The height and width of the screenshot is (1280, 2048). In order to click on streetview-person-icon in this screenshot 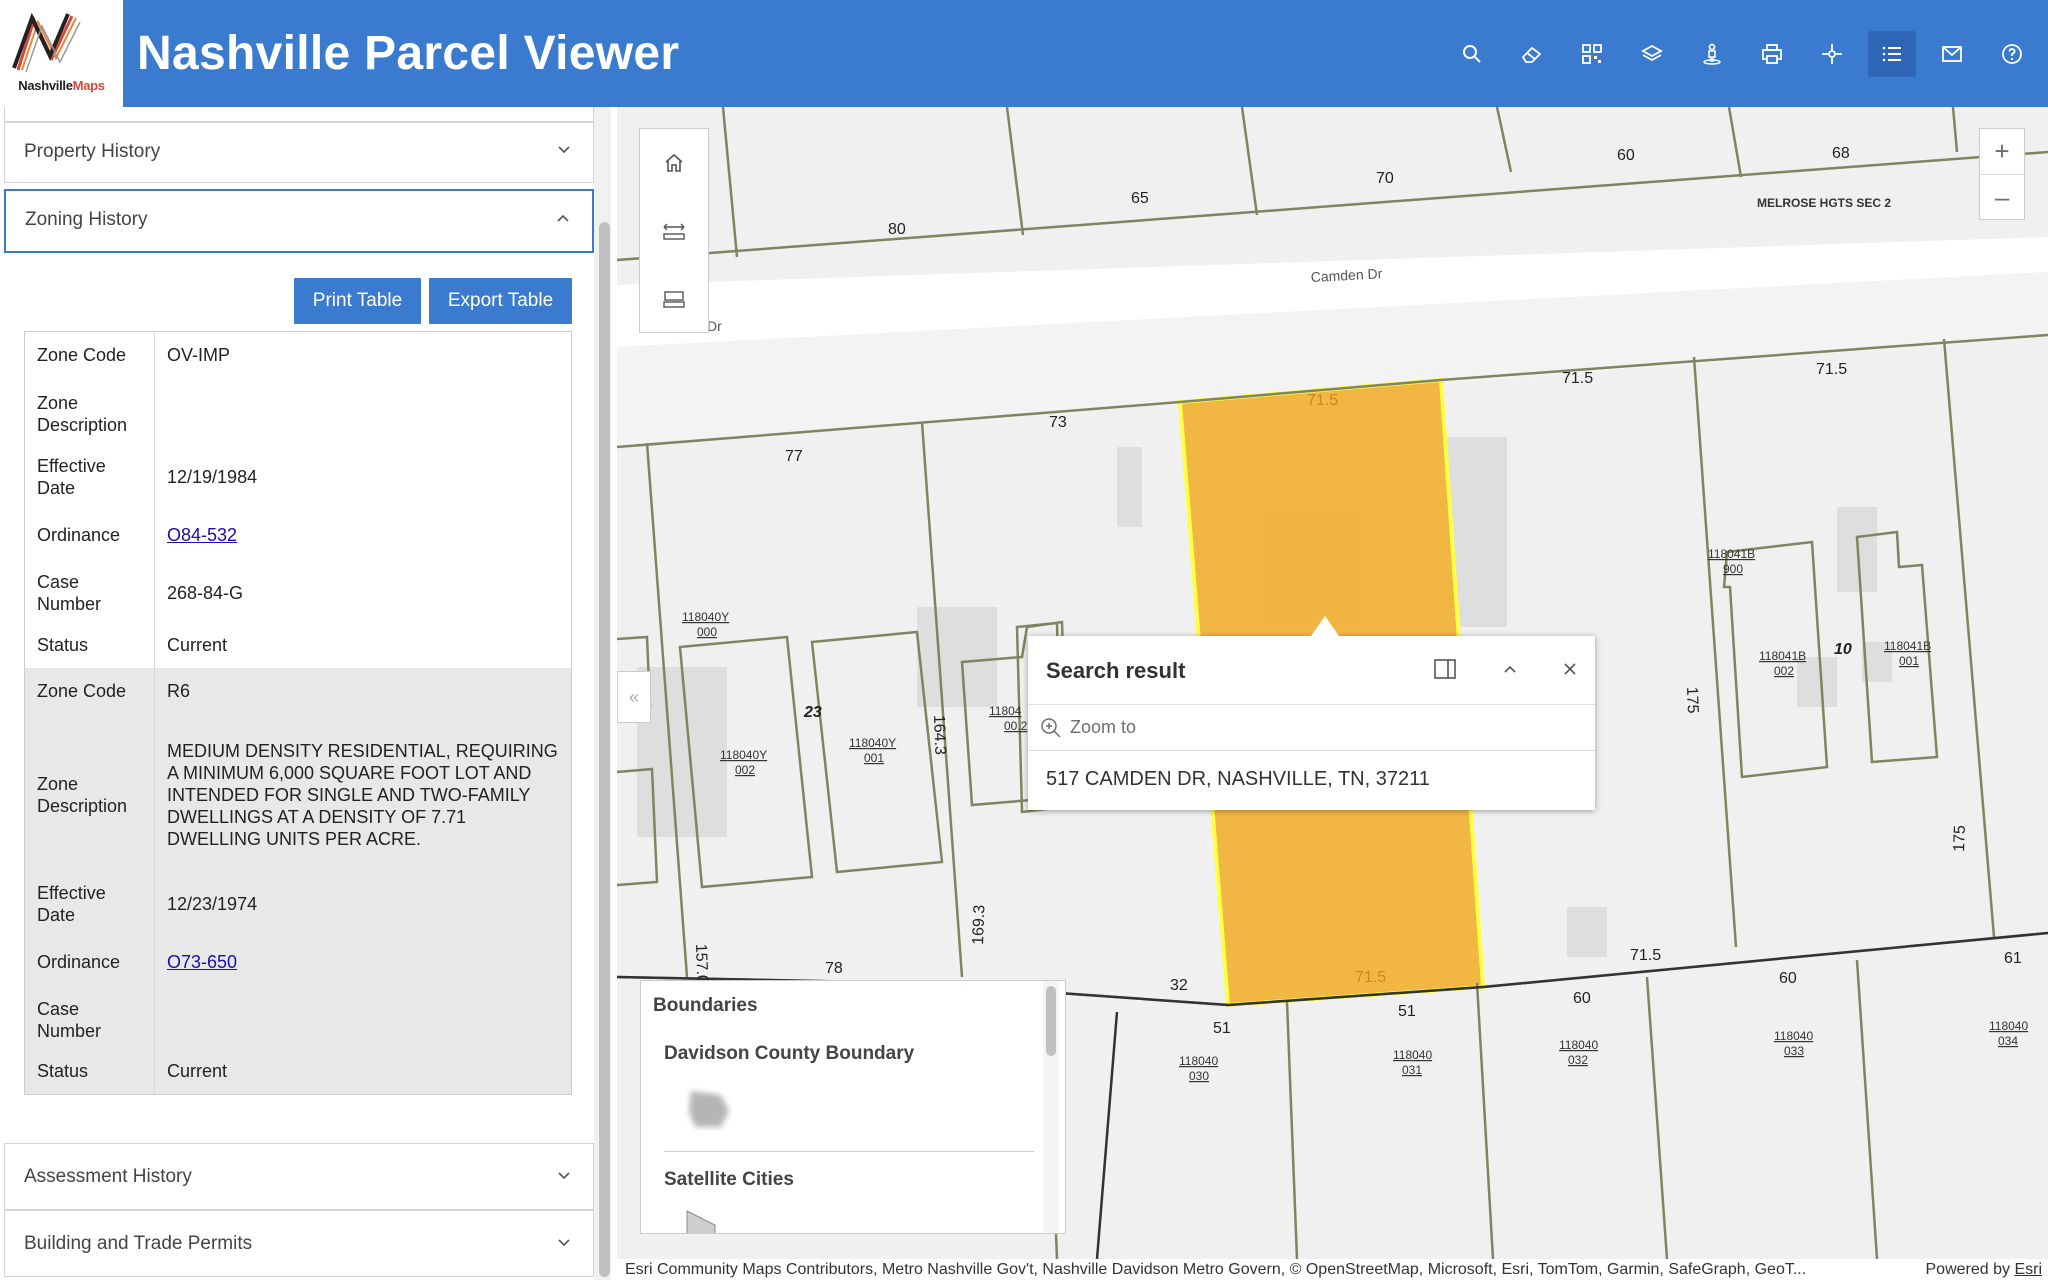, I will do `click(1712, 54)`.